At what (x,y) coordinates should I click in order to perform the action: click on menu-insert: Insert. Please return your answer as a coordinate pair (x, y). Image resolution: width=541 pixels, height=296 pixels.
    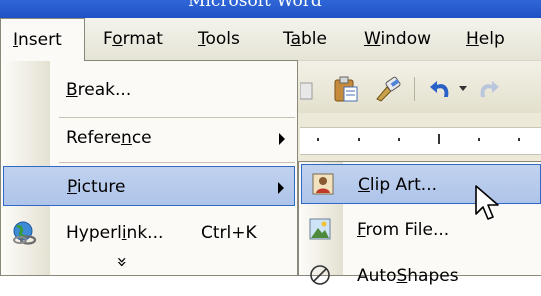
    Looking at the image, I should click on (42, 39).